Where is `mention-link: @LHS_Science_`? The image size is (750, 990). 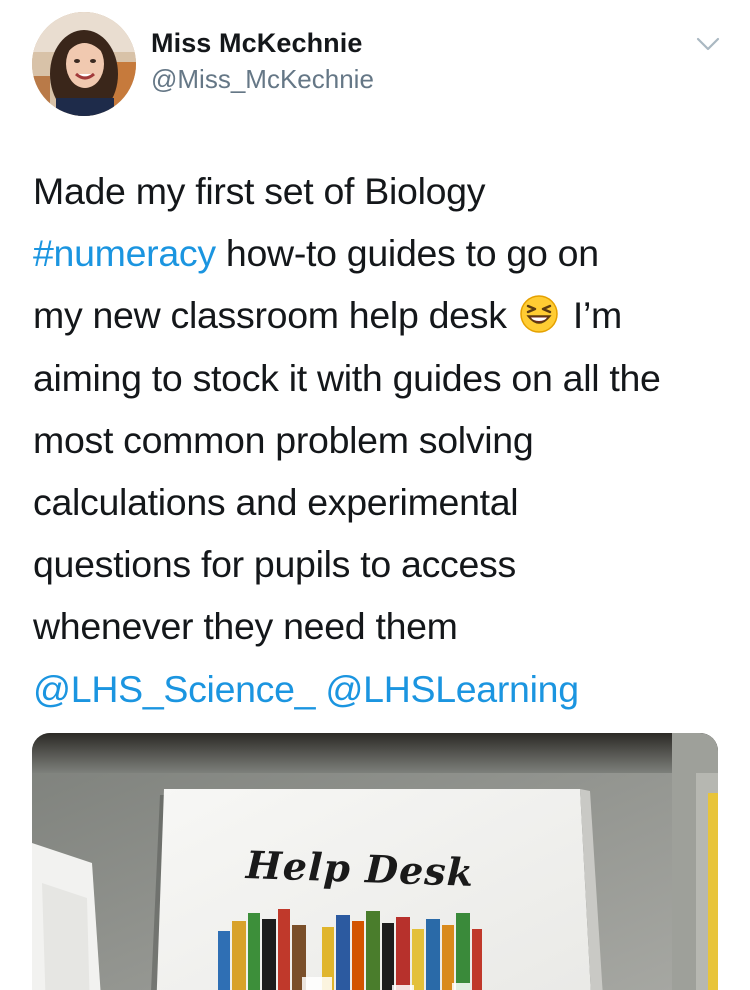
mention-link: @LHS_Science_ is located at coordinates (174, 689).